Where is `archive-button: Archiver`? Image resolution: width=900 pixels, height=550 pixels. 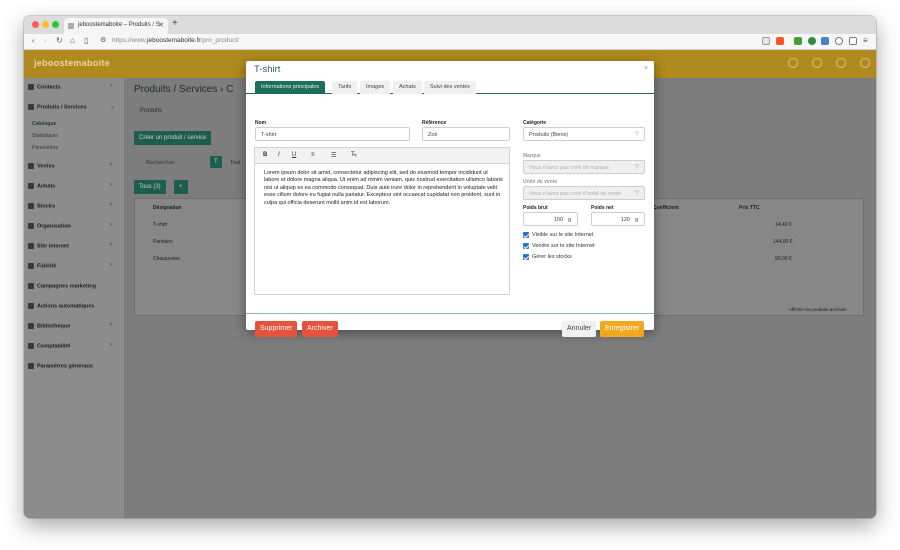
archive-button: Archiver is located at coordinates (320, 329).